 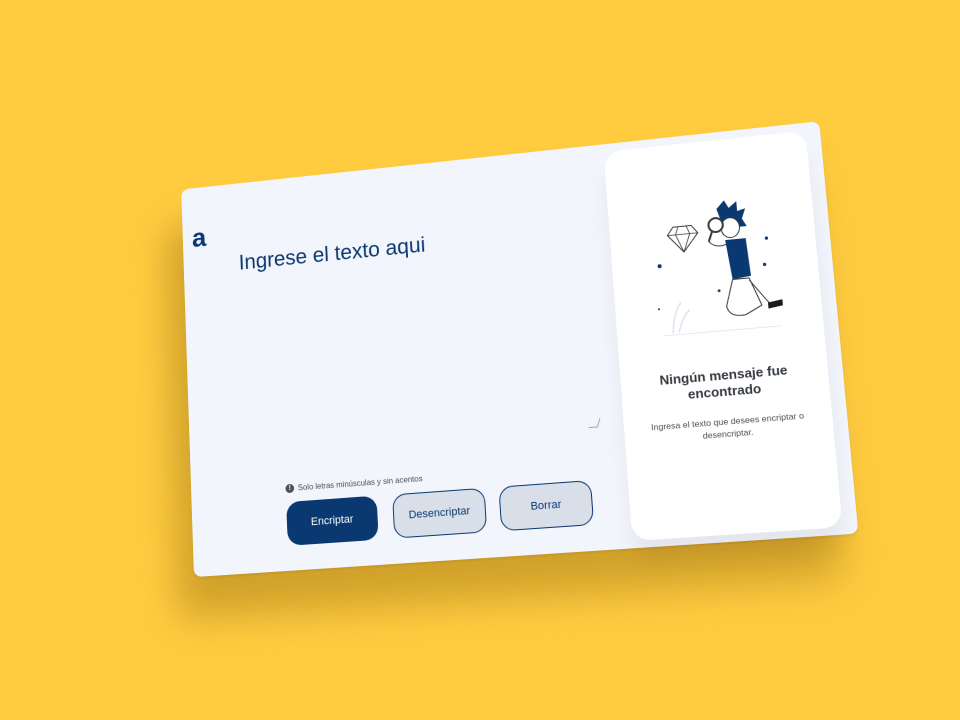 What do you see at coordinates (332, 520) in the screenshot?
I see `encrypt-button: Encriptar` at bounding box center [332, 520].